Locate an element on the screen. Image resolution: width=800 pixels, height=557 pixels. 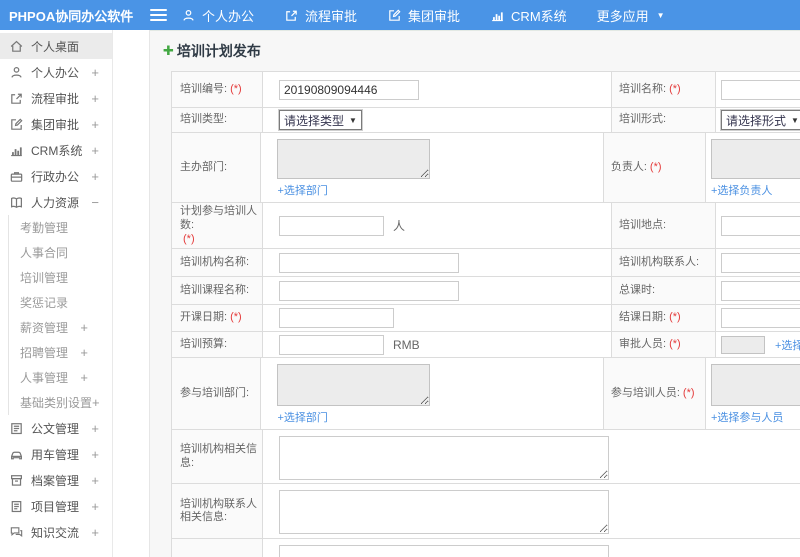
sidebar-item-label: 公文管理 is located at coordinates (55, 428).